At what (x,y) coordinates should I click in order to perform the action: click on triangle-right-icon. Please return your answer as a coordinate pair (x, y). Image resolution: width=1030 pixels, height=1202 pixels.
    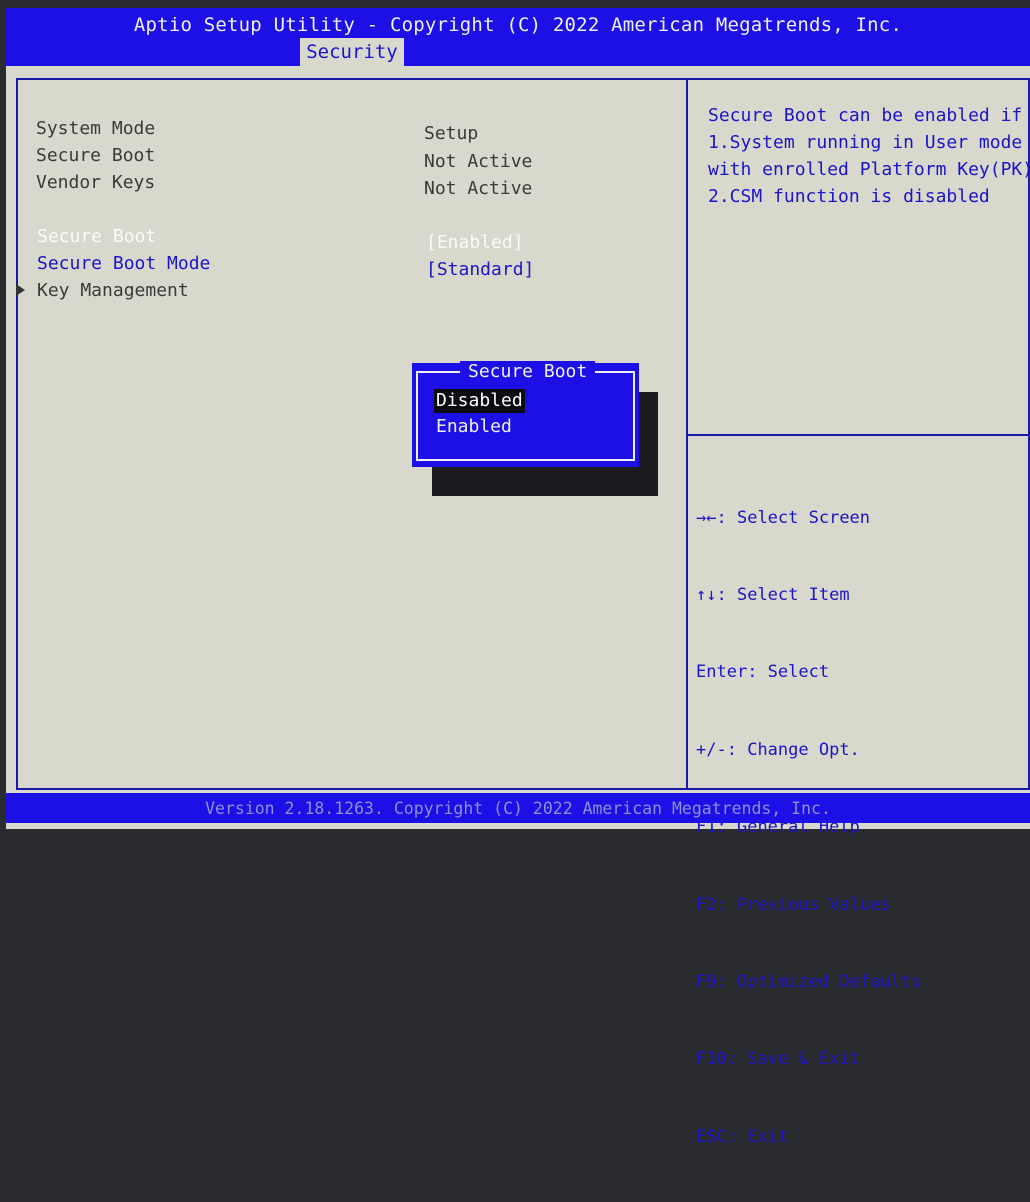
    Looking at the image, I should click on (20, 290).